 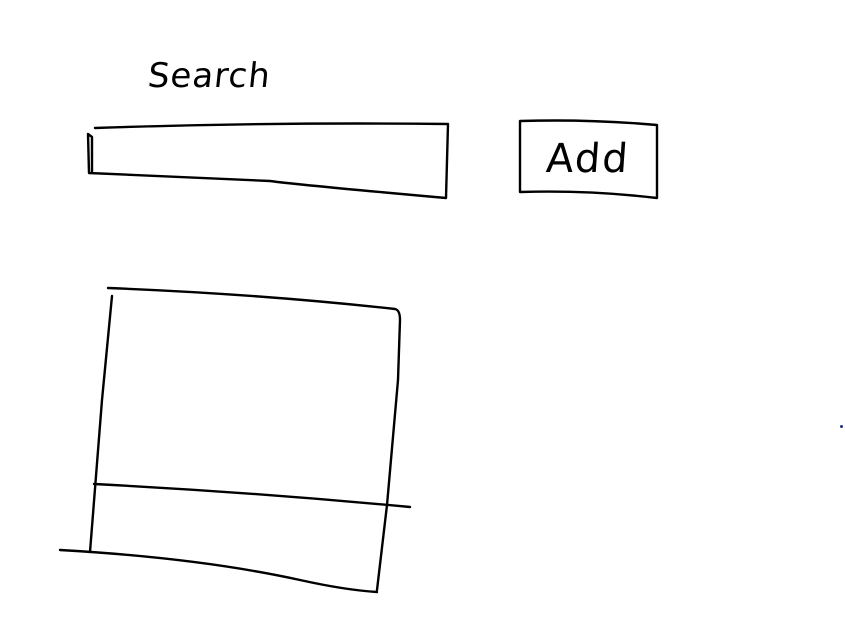 I want to click on search-label: Search, so click(x=209, y=76).